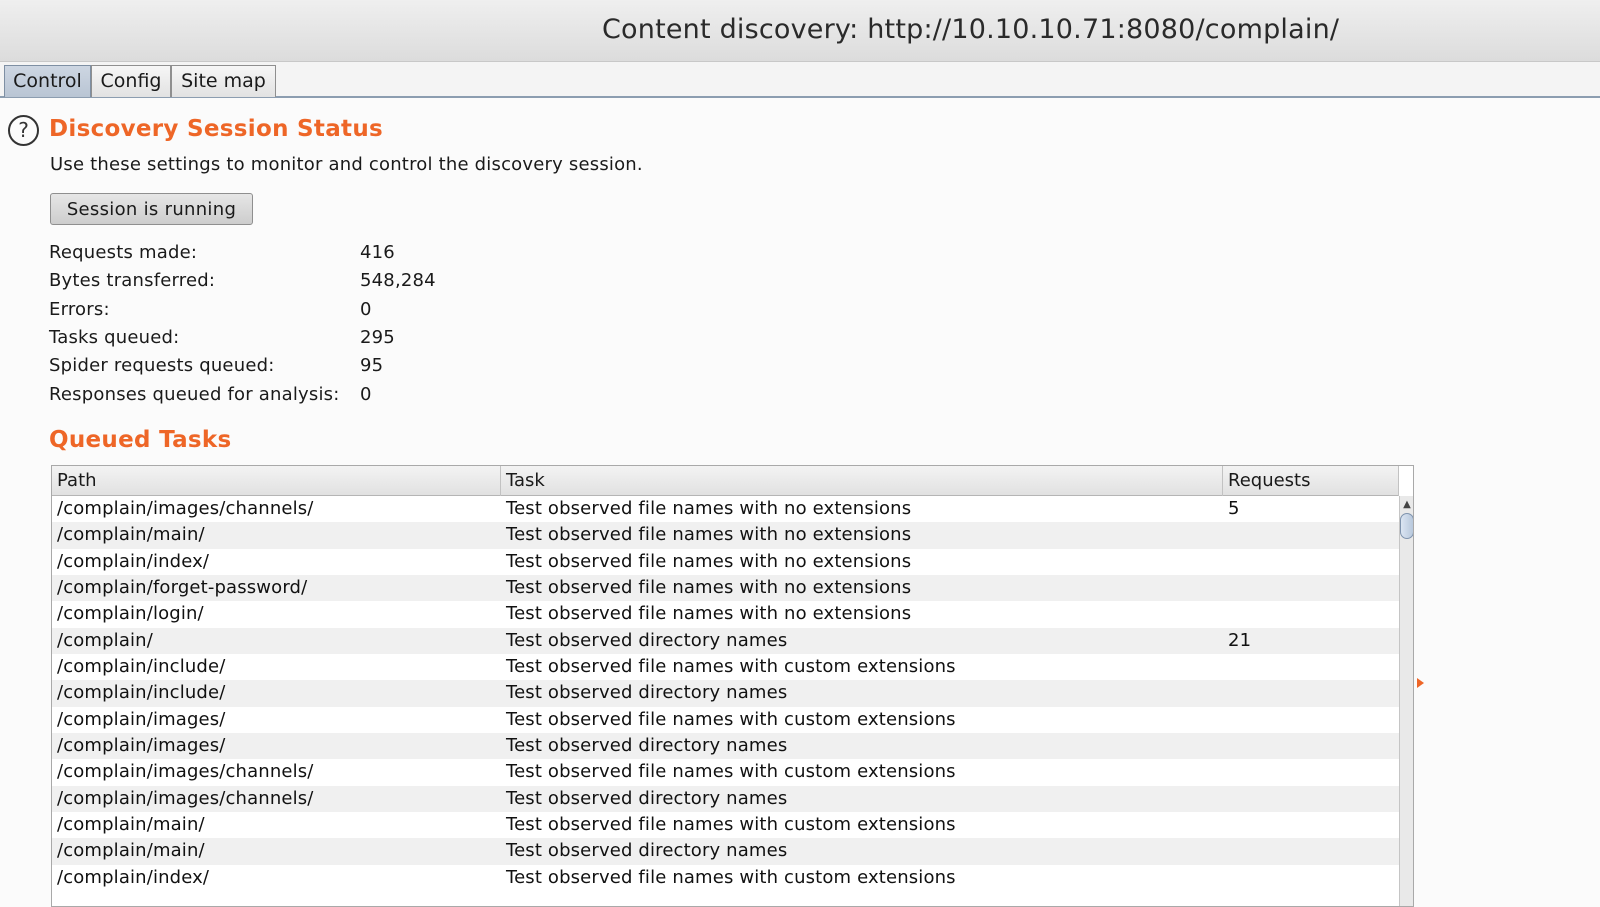 The width and height of the screenshot is (1600, 907). What do you see at coordinates (114, 337) in the screenshot?
I see `stat-label-tasks-queued: Tasks queued:` at bounding box center [114, 337].